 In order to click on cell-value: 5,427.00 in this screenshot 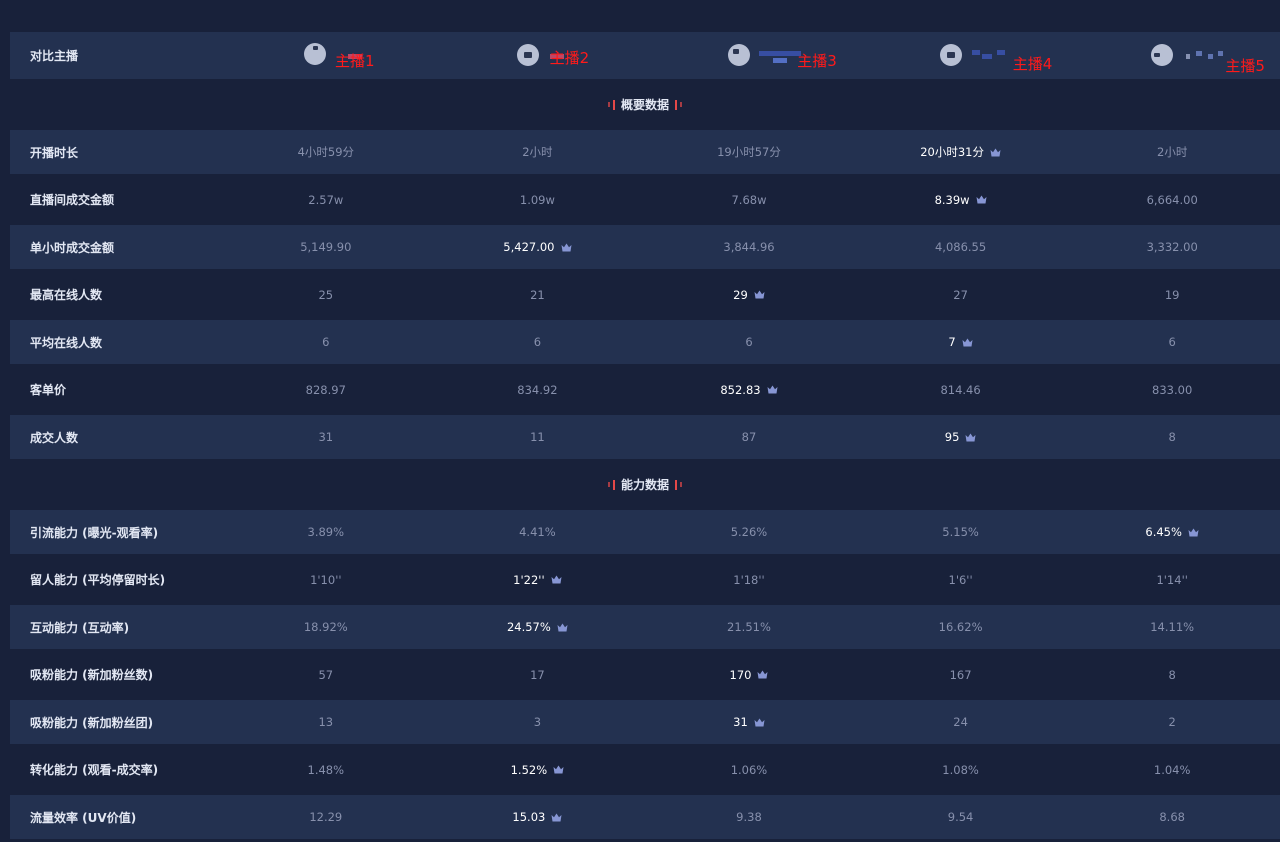, I will do `click(529, 247)`.